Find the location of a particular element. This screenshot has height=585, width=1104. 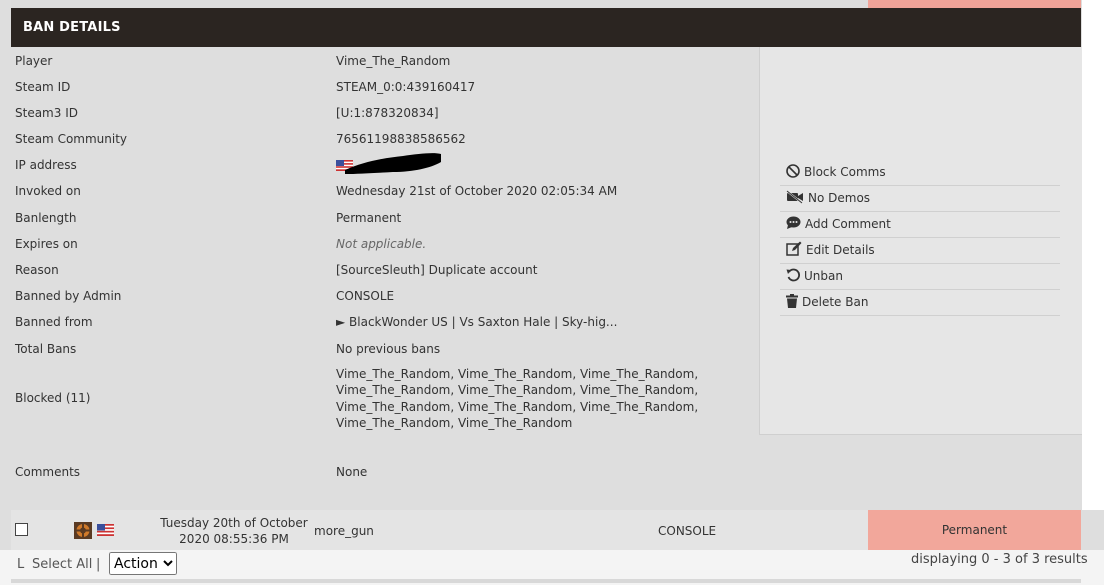

detail-value-reason: [SourceSleuth] Duplicate account is located at coordinates (437, 270).